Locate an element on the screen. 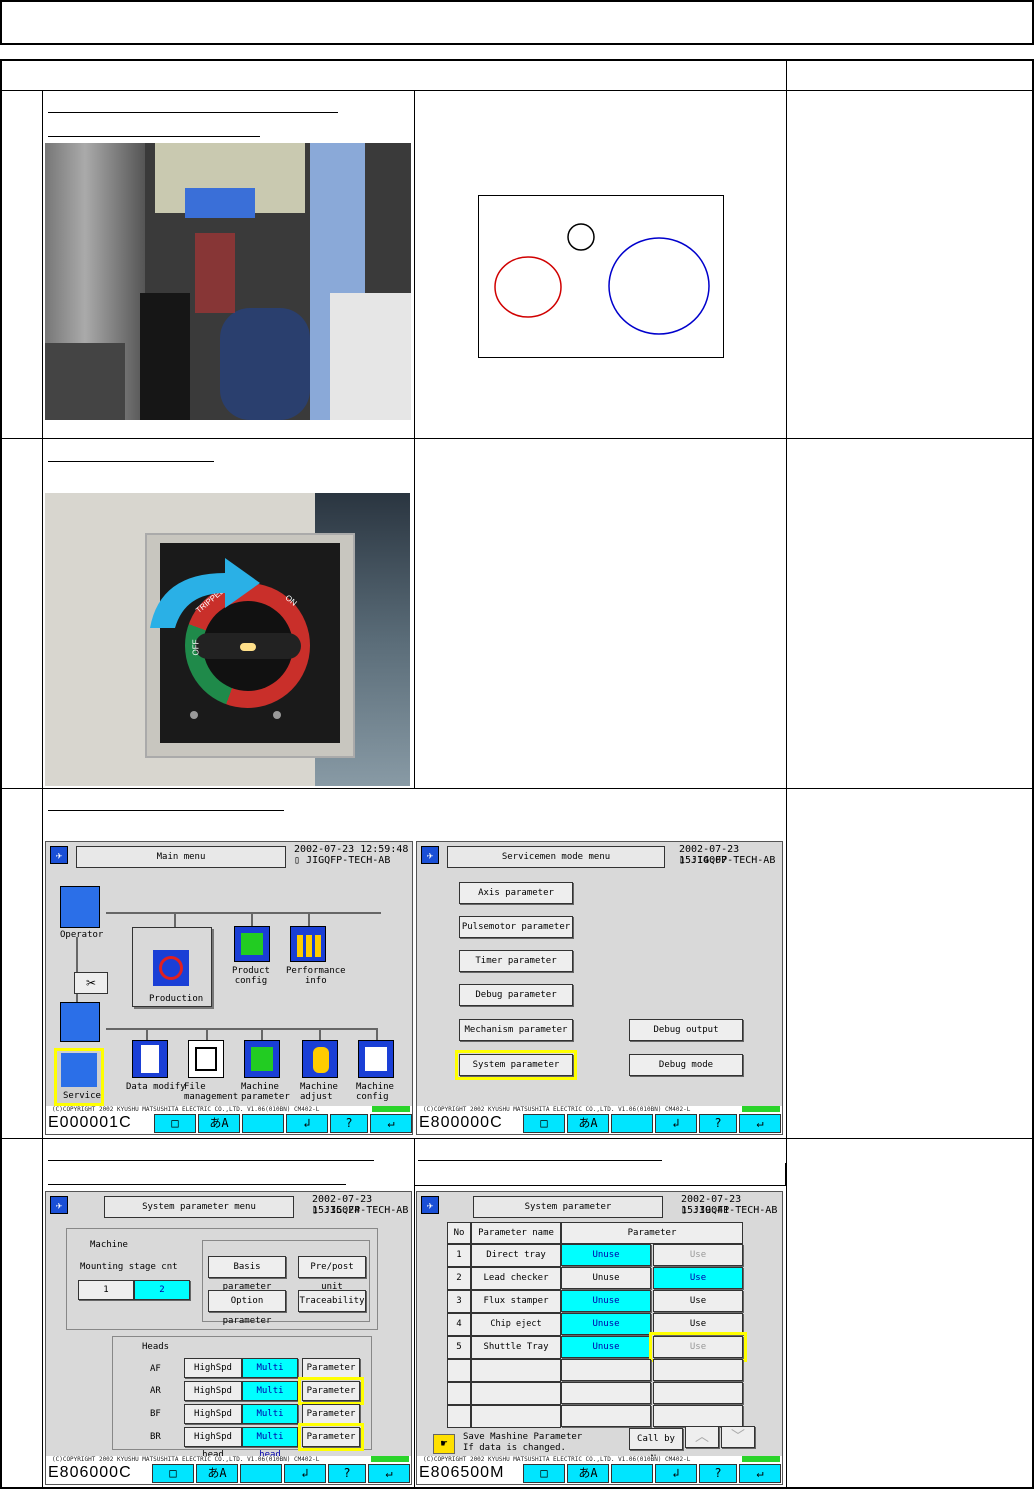 The image size is (1034, 1489). status-bar is located at coordinates (761, 1459).